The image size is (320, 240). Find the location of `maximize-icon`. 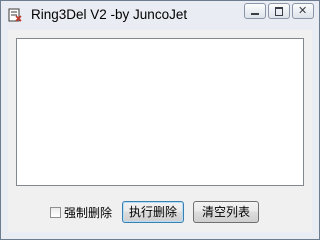

maximize-icon is located at coordinates (279, 11).